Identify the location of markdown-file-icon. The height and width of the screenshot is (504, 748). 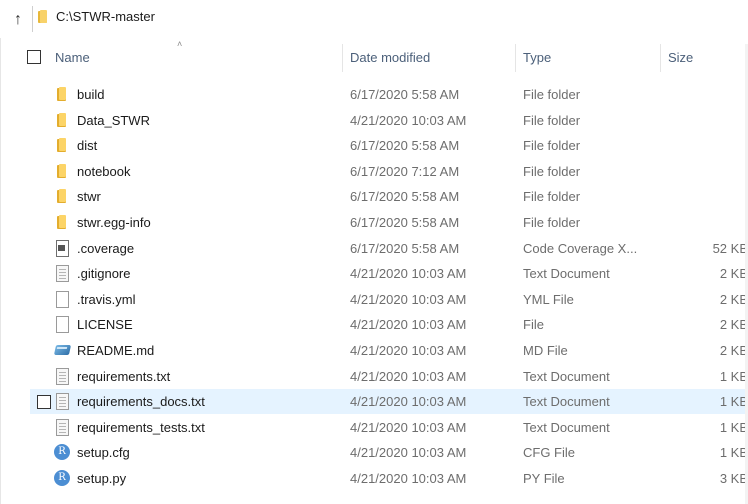
(62, 350).